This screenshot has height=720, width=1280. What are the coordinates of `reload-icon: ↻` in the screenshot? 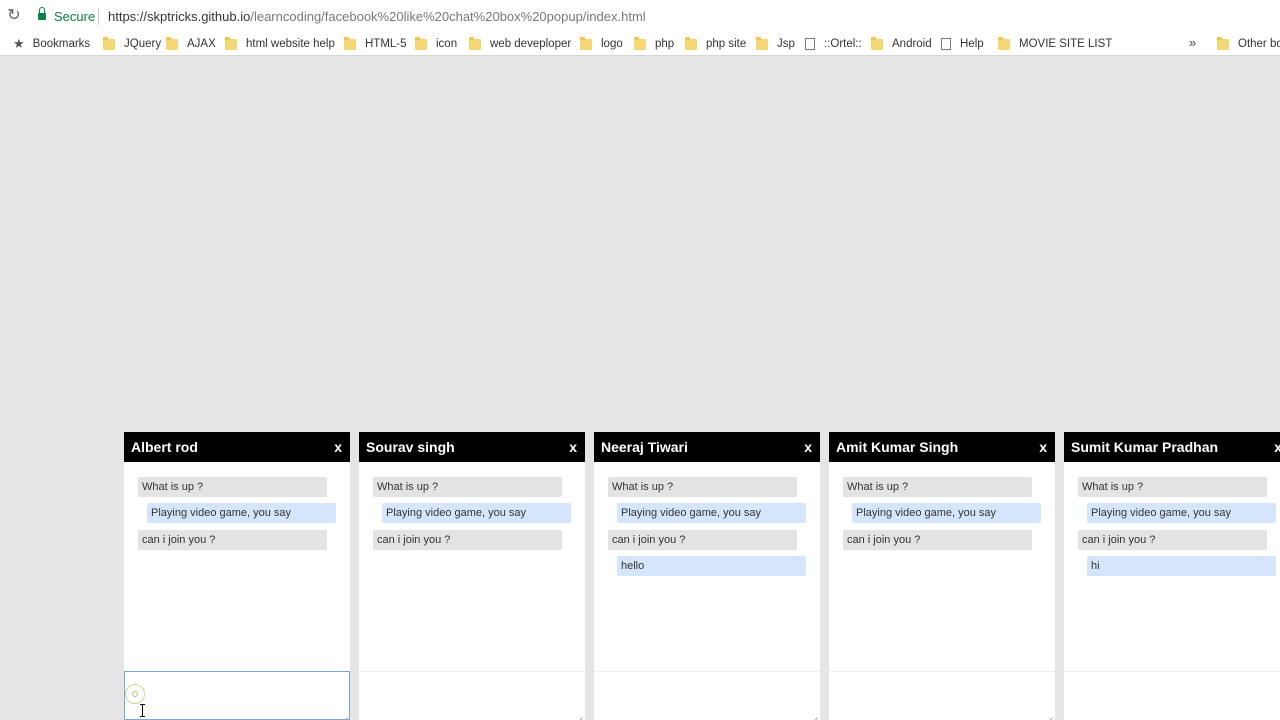 It's located at (14, 16).